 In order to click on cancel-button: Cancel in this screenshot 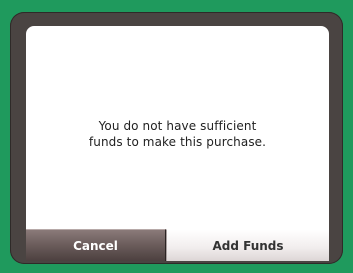, I will do `click(96, 245)`.